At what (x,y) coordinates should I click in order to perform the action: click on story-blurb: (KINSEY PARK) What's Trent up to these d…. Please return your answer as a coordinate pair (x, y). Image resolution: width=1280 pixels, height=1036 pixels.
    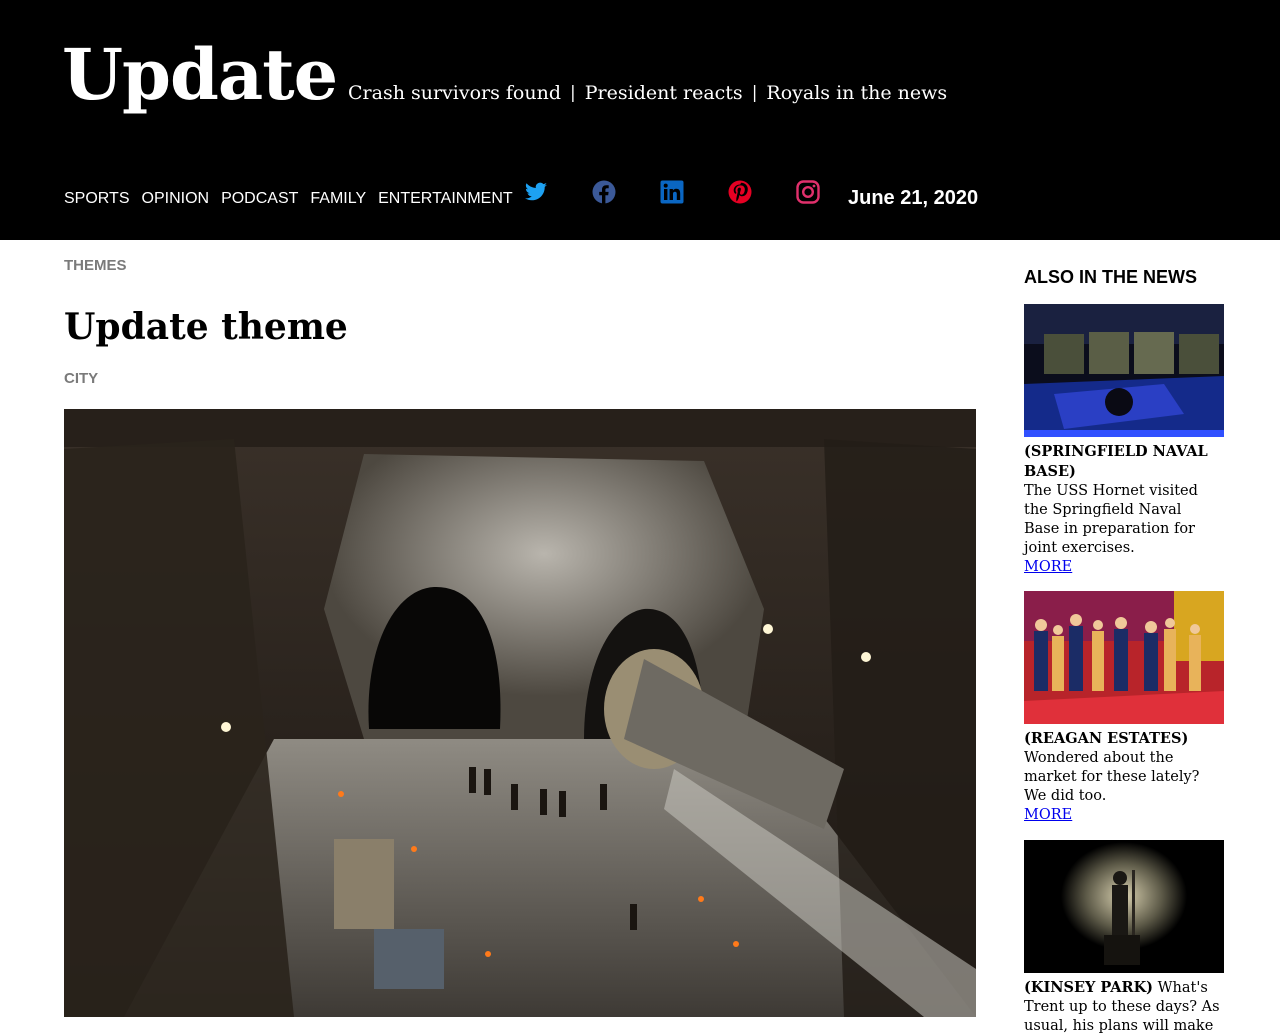
    Looking at the image, I should click on (1122, 1007).